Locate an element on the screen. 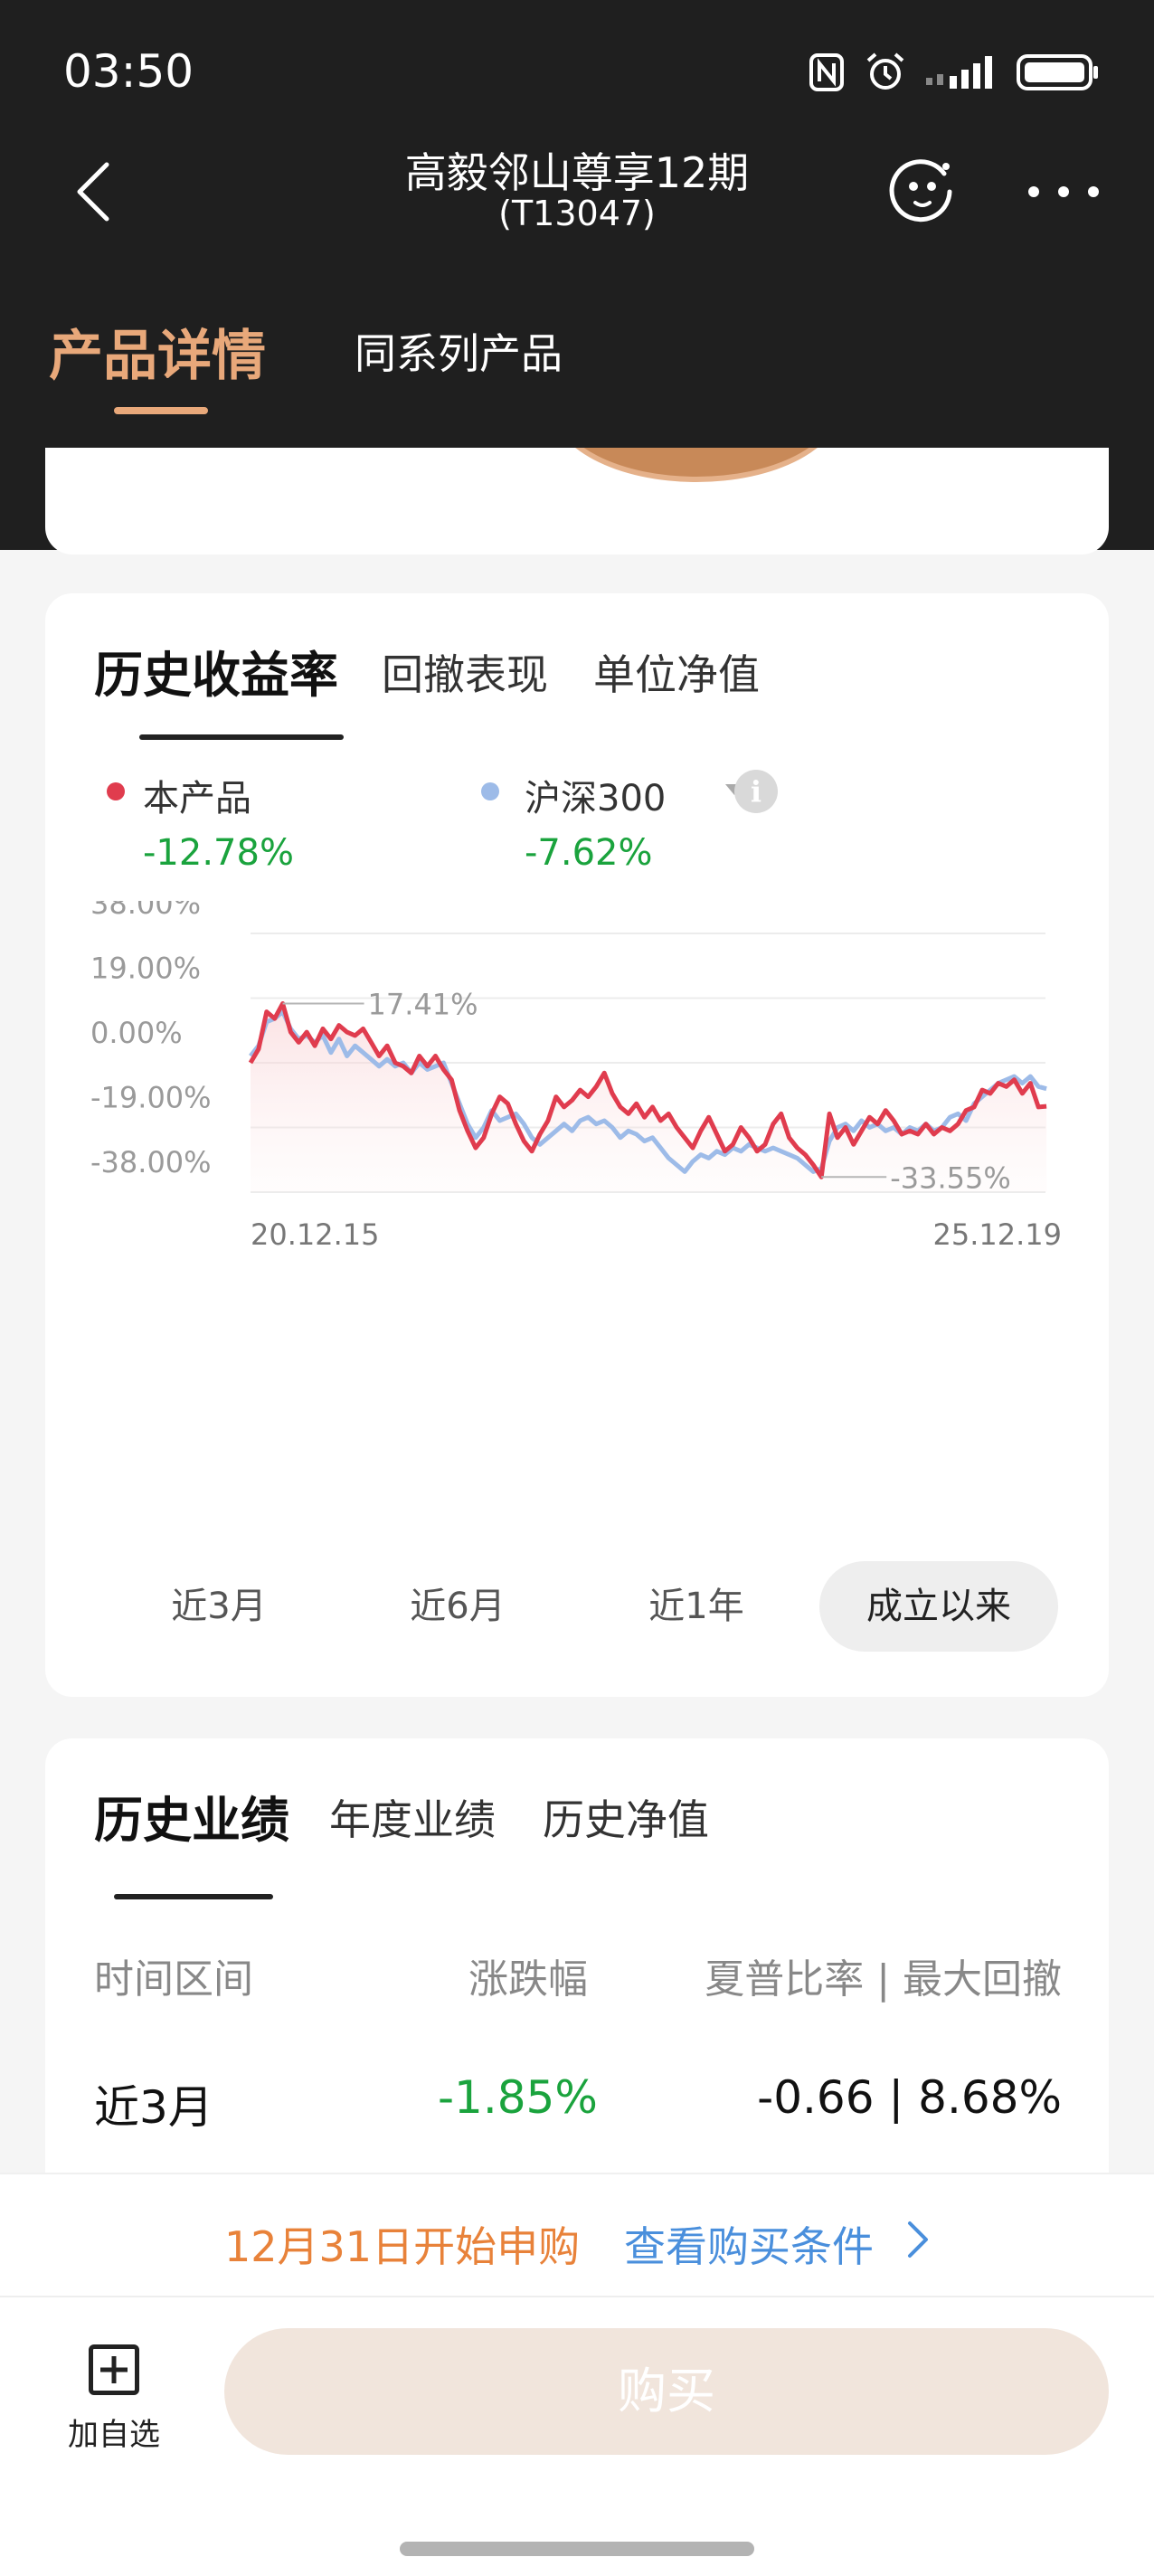 This screenshot has height=2576, width=1154. active-tab-indicator is located at coordinates (161, 411).